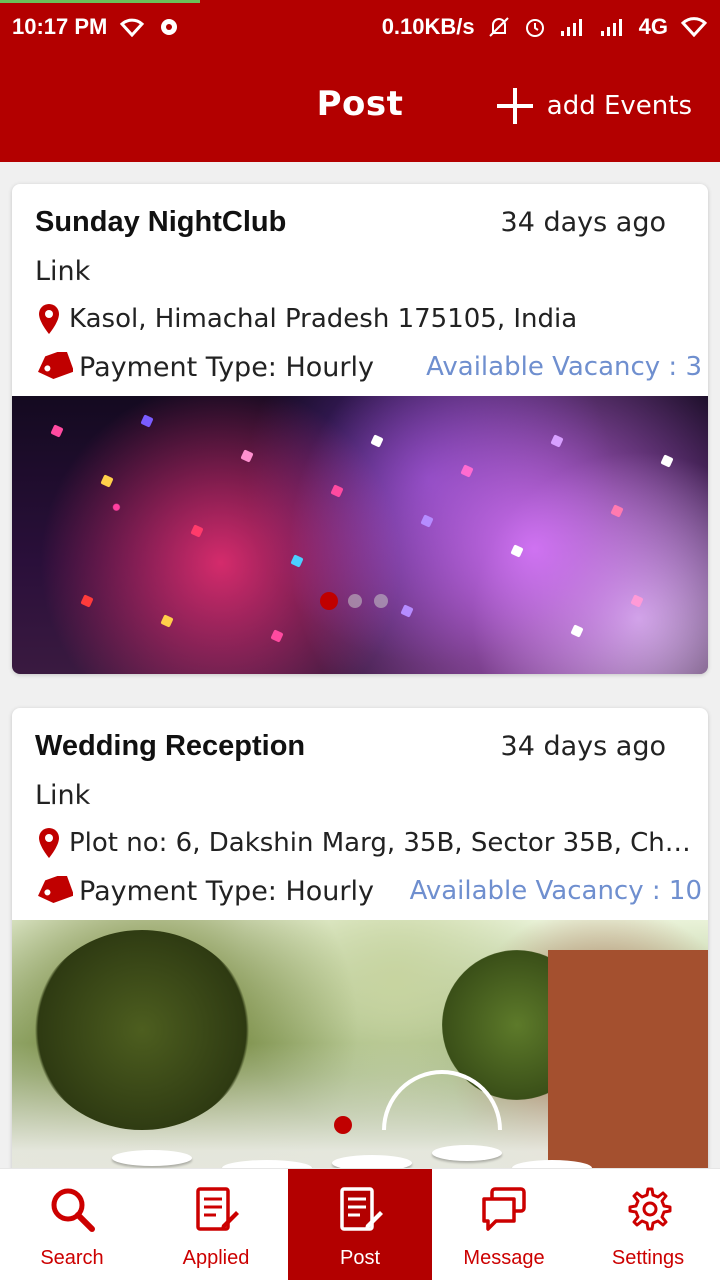 This screenshot has height=1280, width=720. What do you see at coordinates (100, 1) in the screenshot?
I see `loading-indicator` at bounding box center [100, 1].